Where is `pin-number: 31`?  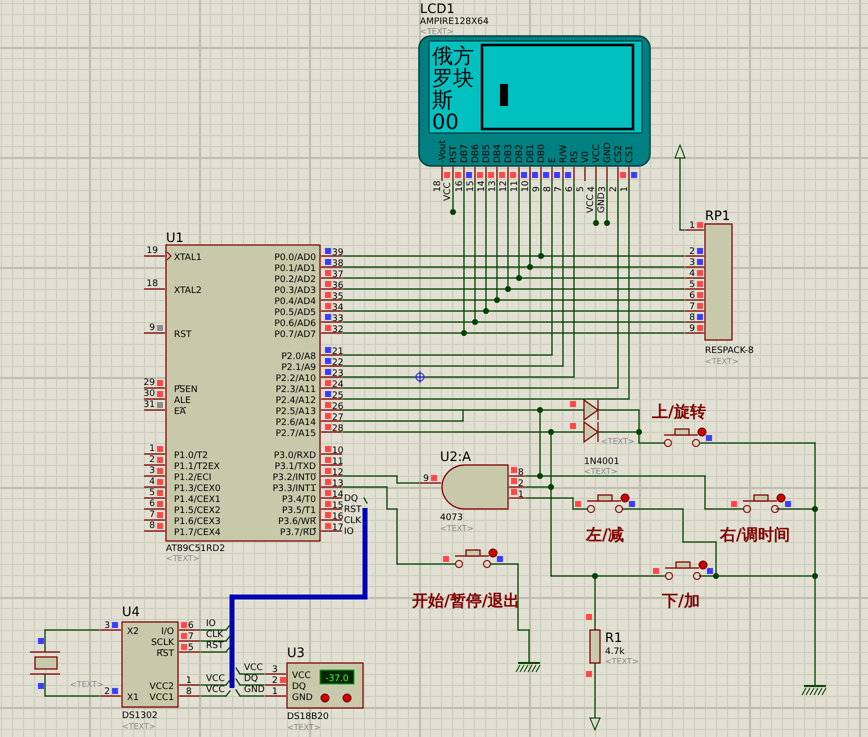 pin-number: 31 is located at coordinates (149, 405).